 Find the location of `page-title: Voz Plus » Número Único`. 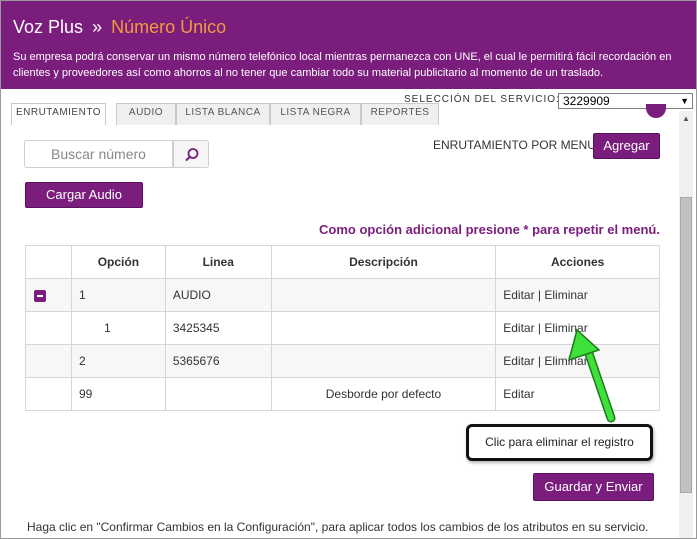

page-title: Voz Plus » Número Único is located at coordinates (119, 27).